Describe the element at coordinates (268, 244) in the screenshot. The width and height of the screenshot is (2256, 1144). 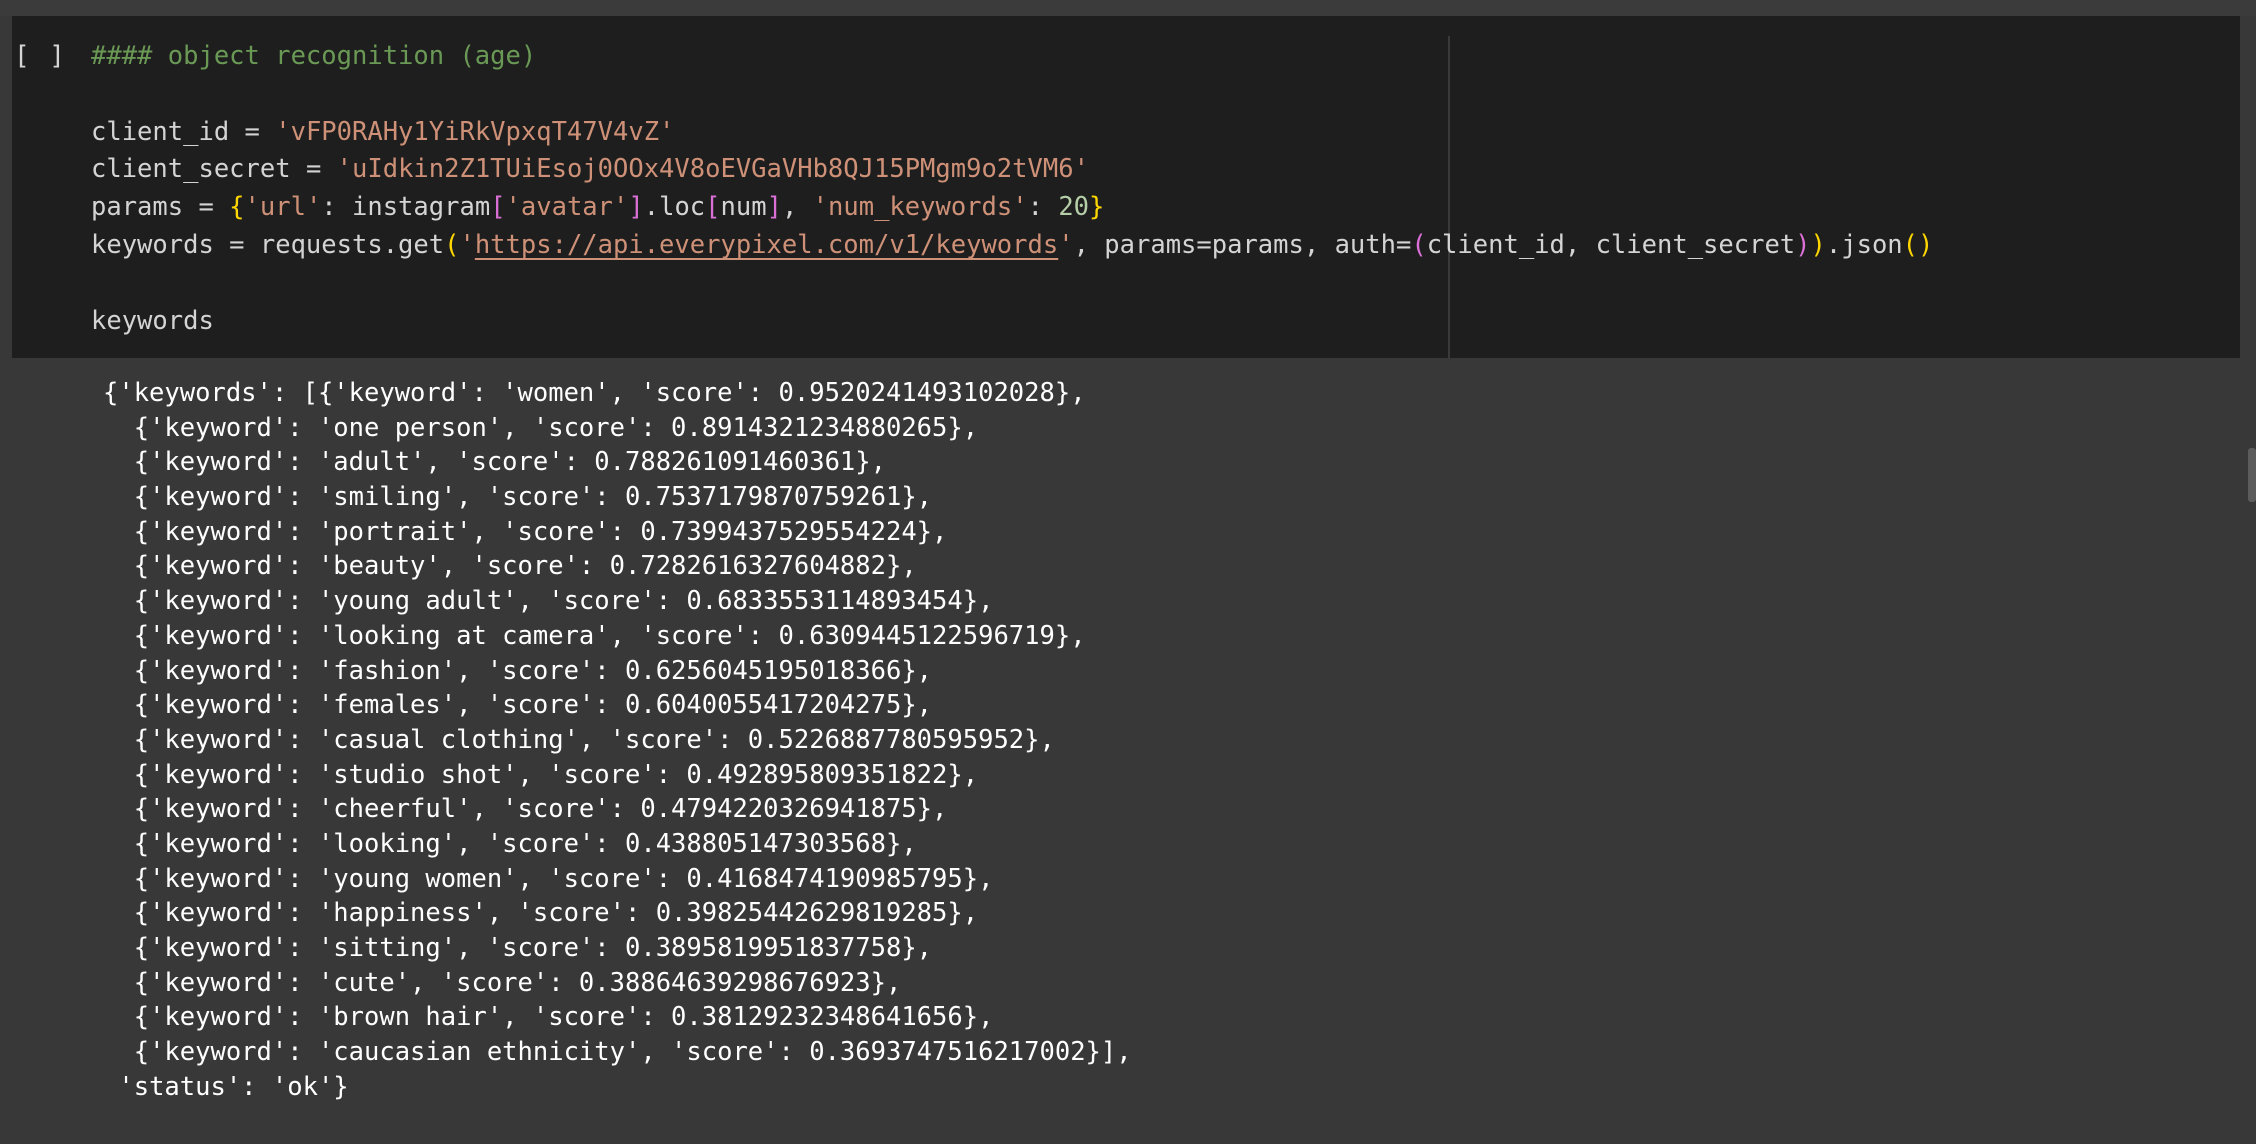
I see `keywords-lhs: keywords = requests.get` at that location.